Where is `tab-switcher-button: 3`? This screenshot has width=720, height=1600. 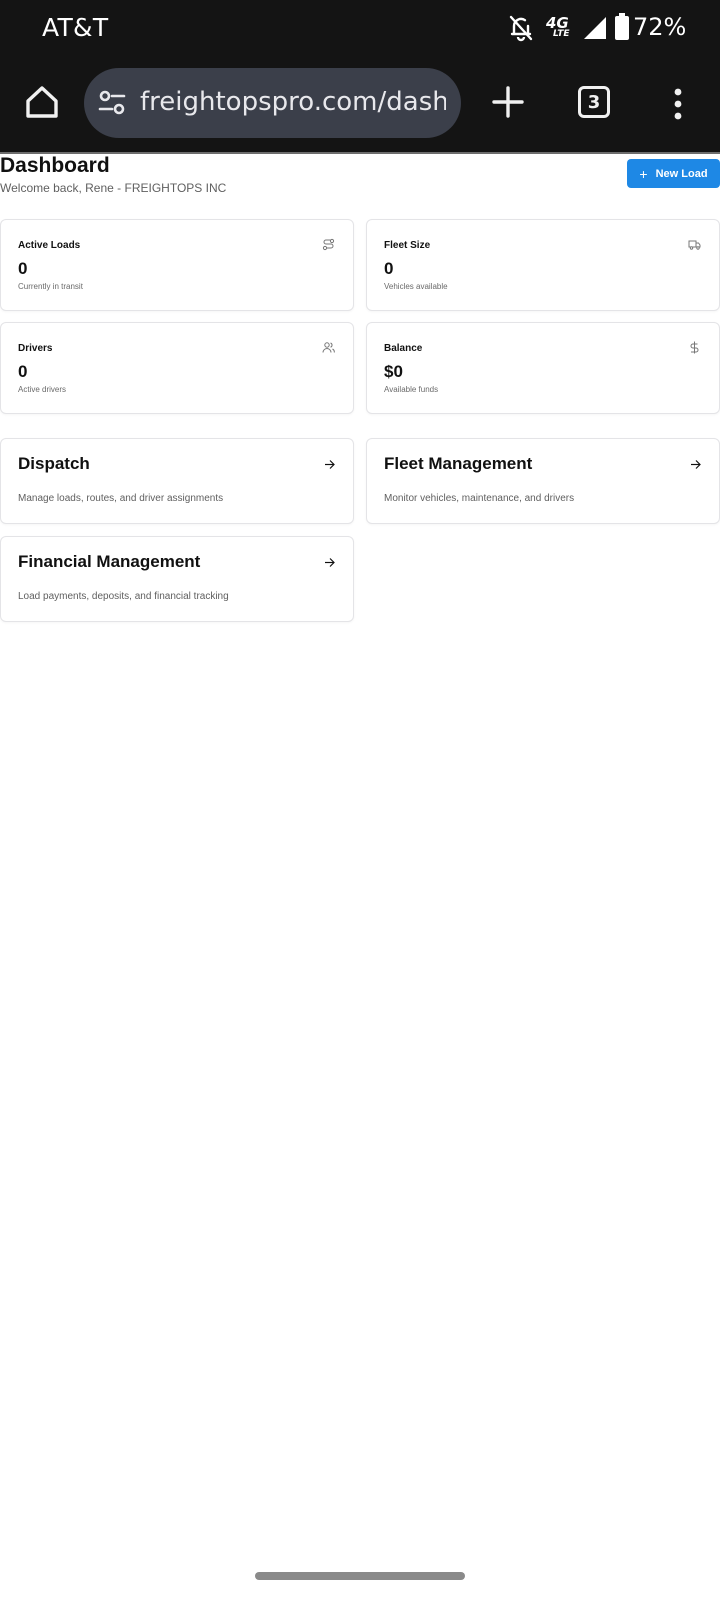 tab-switcher-button: 3 is located at coordinates (594, 102).